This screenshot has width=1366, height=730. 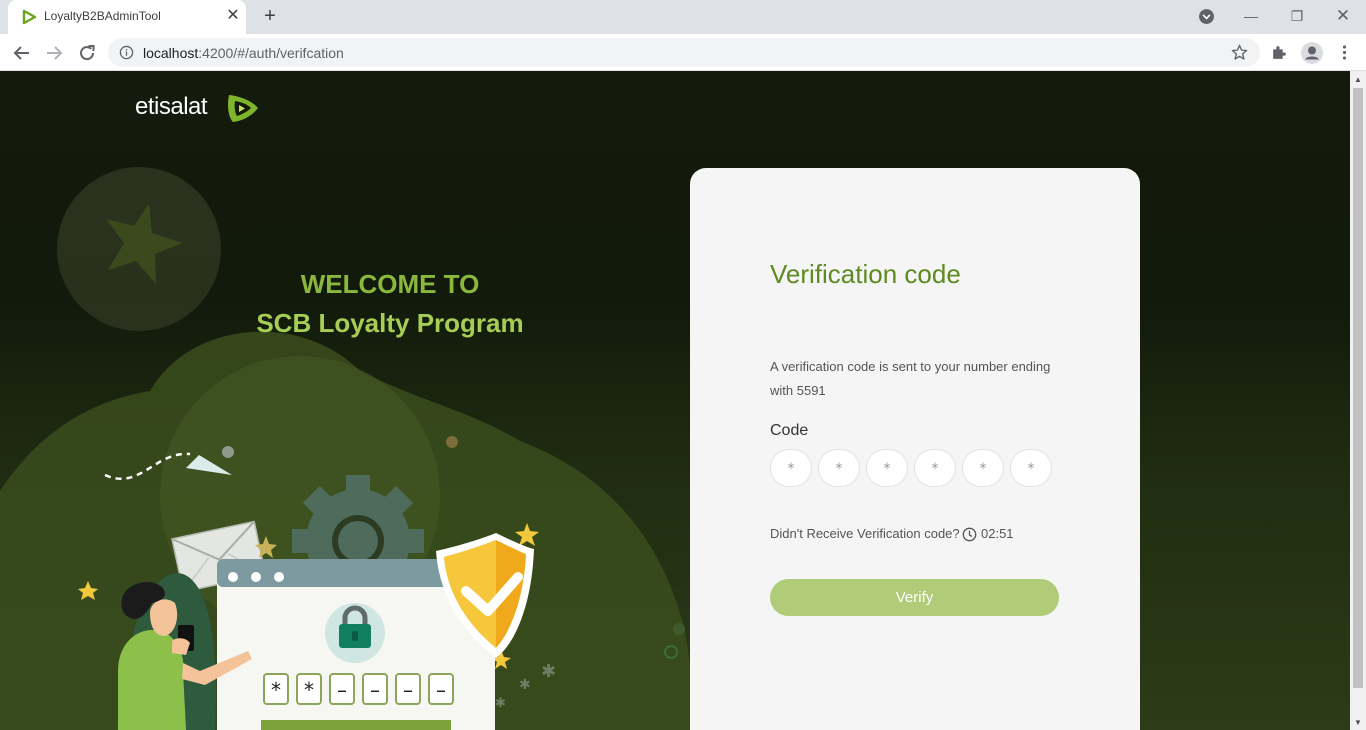 What do you see at coordinates (1239, 52) in the screenshot?
I see `bookmark-star-icon` at bounding box center [1239, 52].